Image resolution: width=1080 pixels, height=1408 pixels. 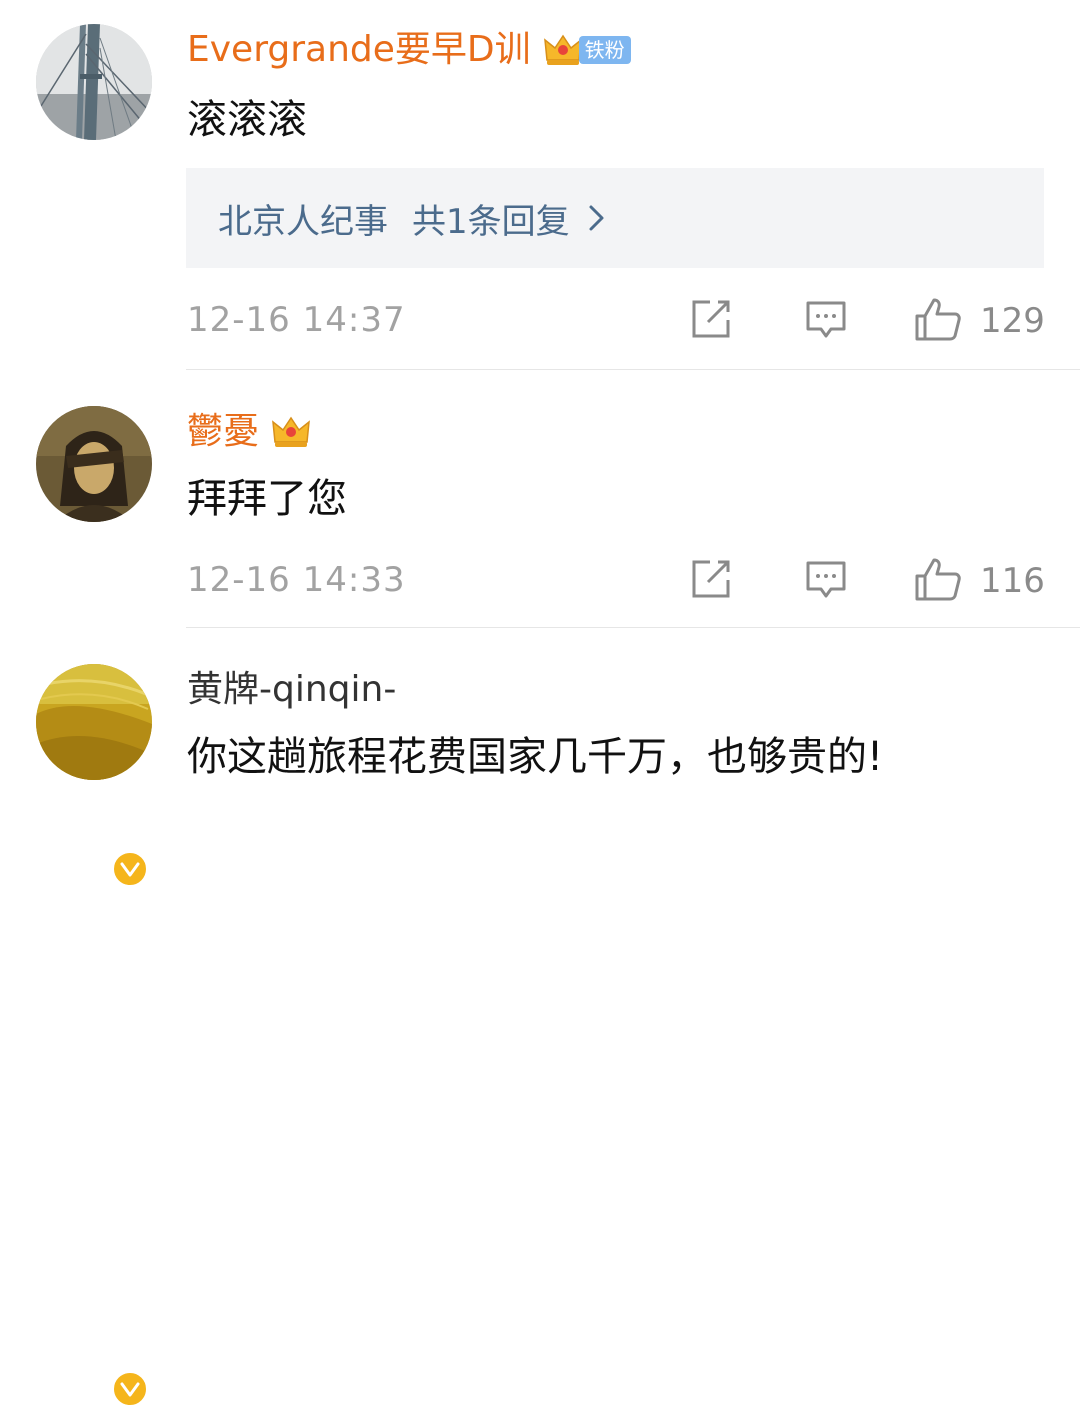 What do you see at coordinates (303, 218) in the screenshot?
I see `reply-user: 北京人纪事` at bounding box center [303, 218].